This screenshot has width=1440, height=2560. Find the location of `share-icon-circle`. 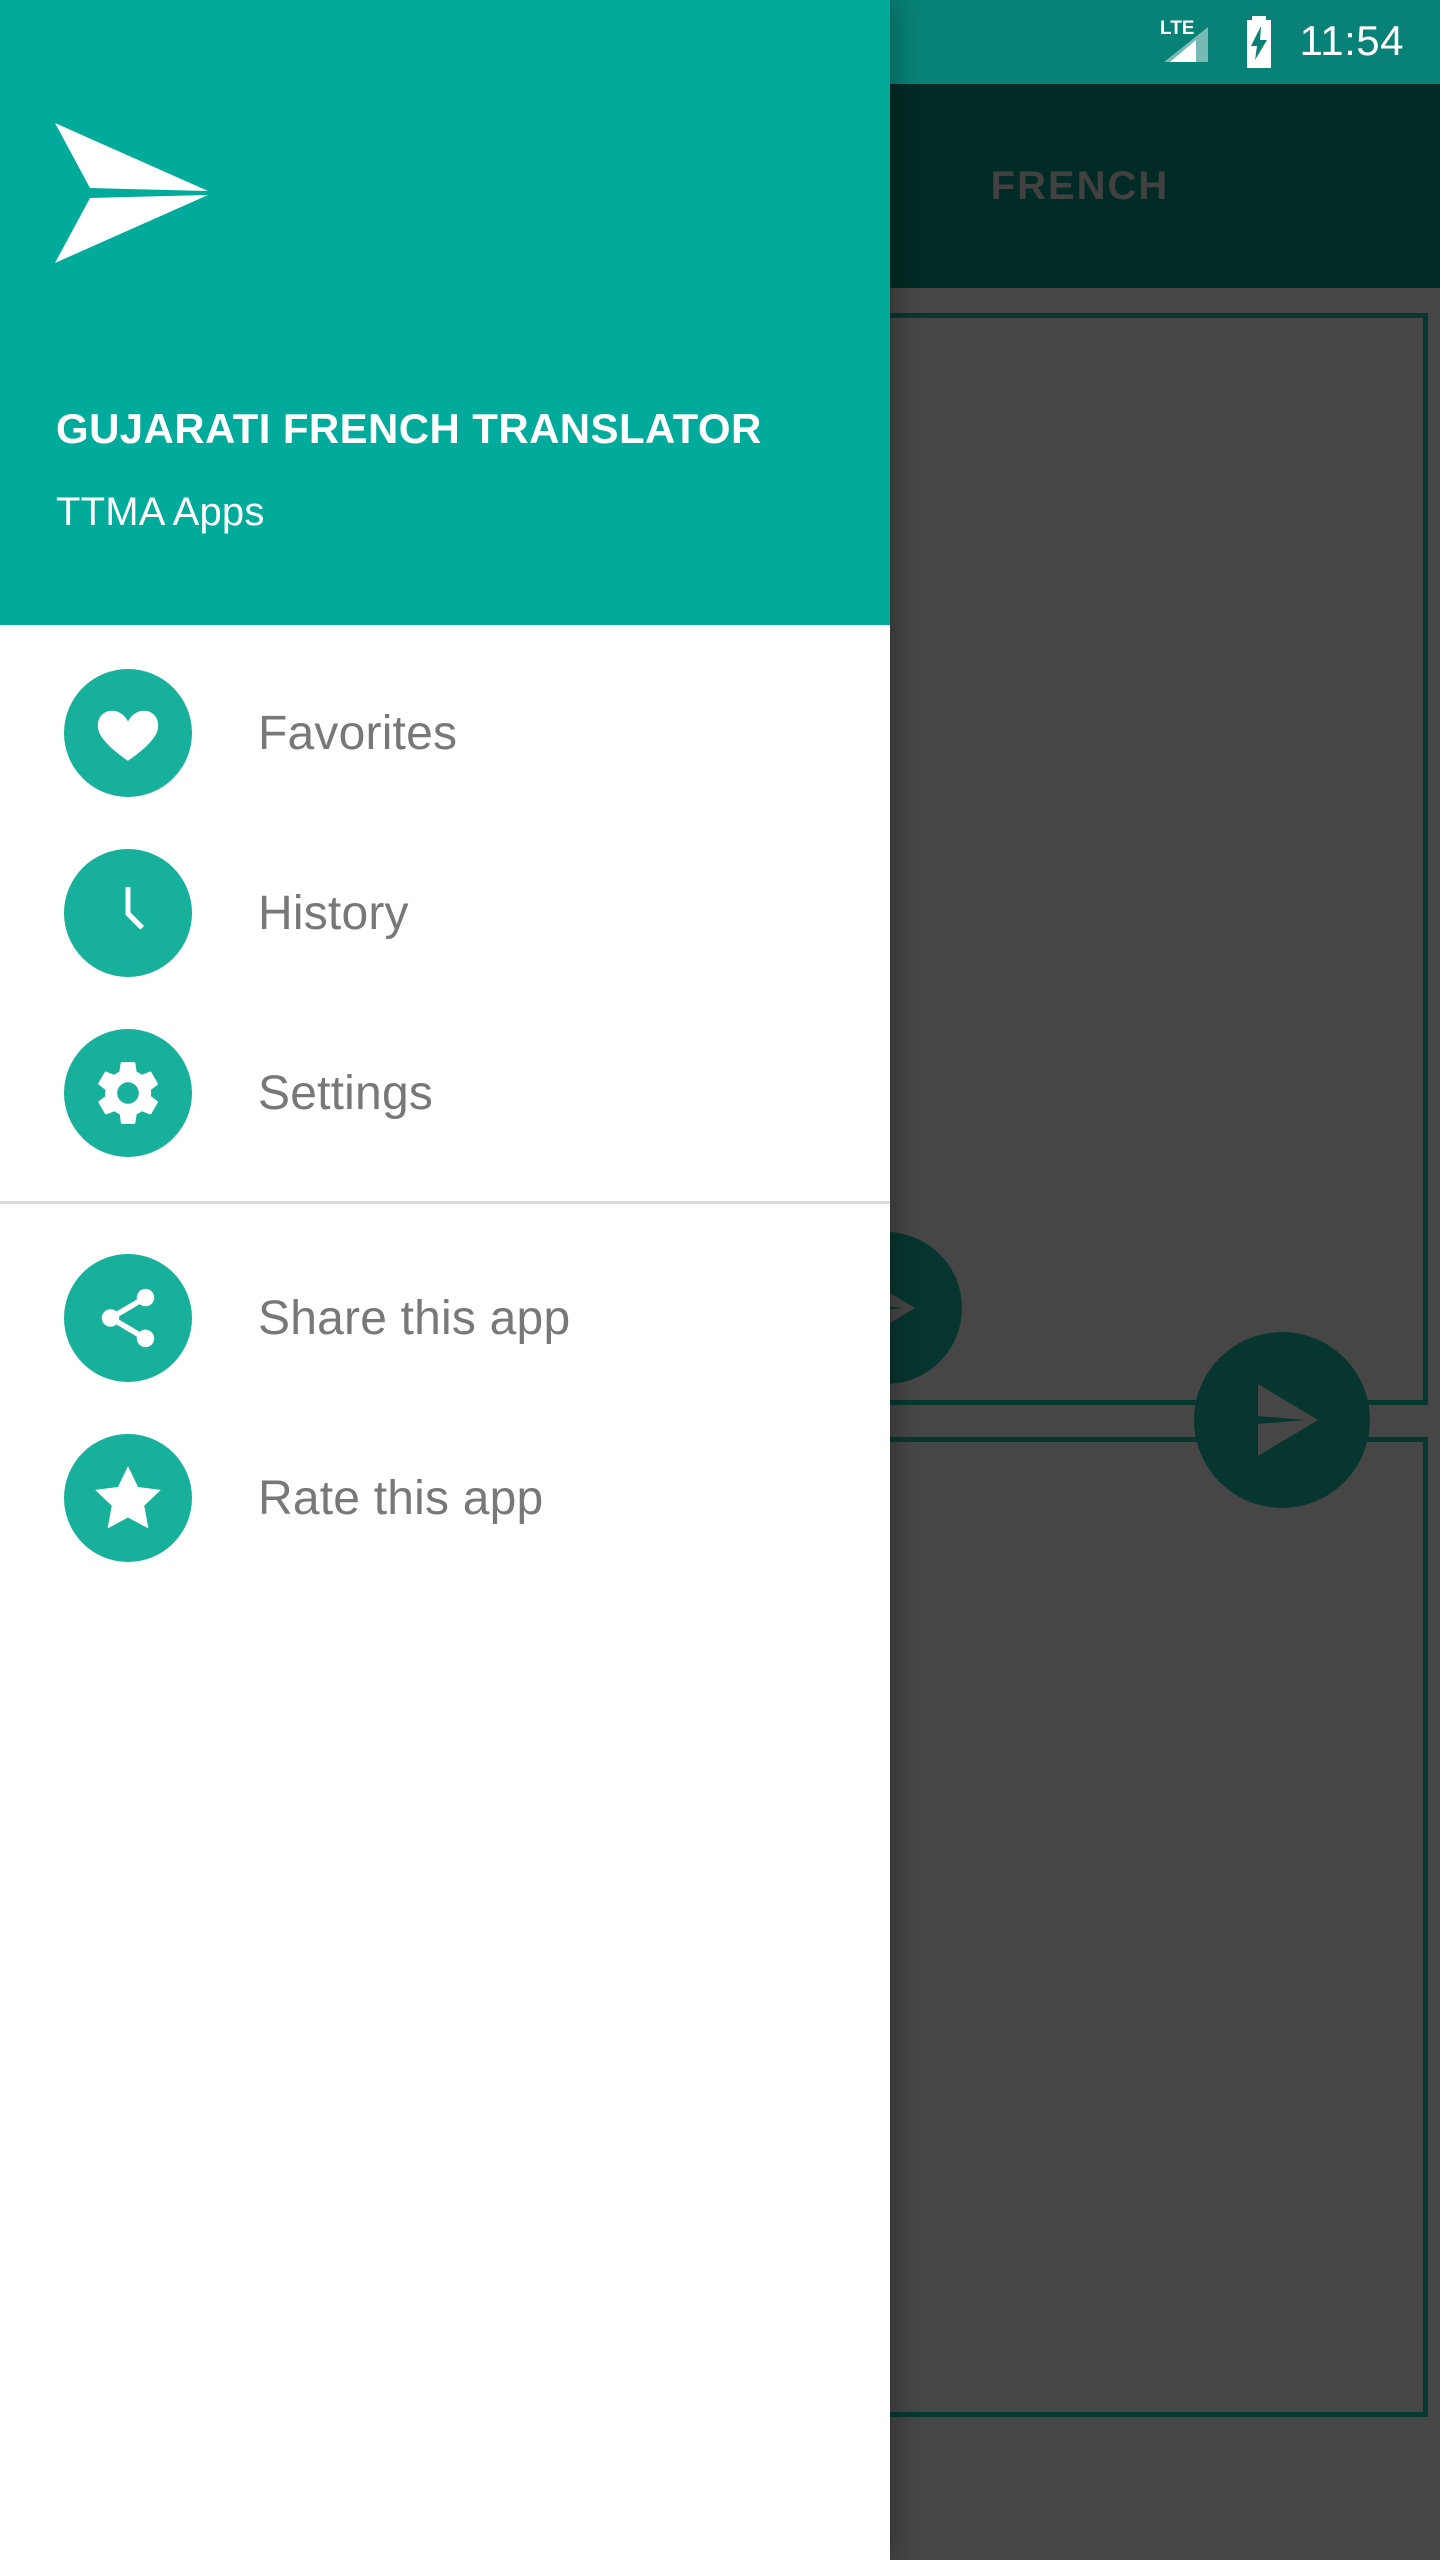

share-icon-circle is located at coordinates (128, 1318).